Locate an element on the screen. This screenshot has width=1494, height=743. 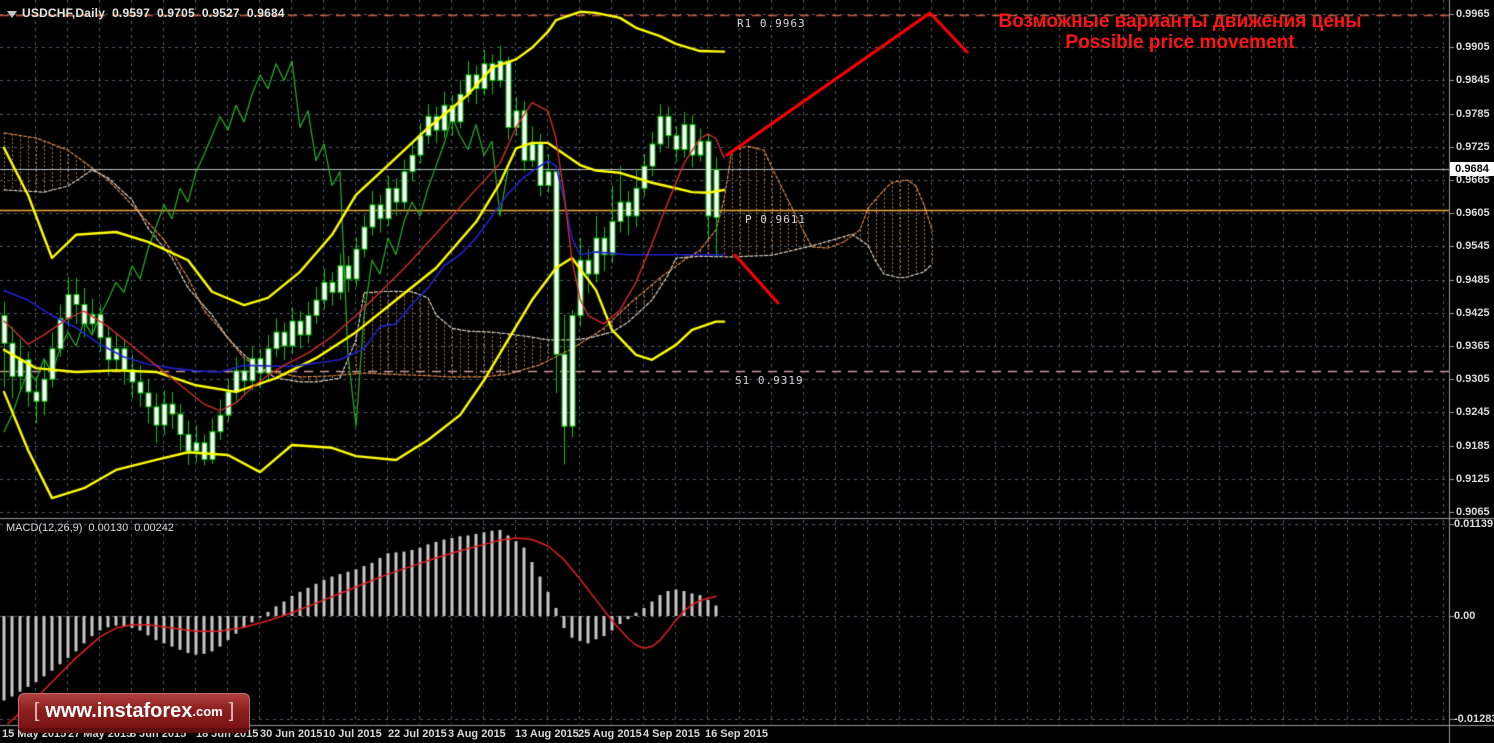
logo-close-bracket: ] is located at coordinates (231, 710).